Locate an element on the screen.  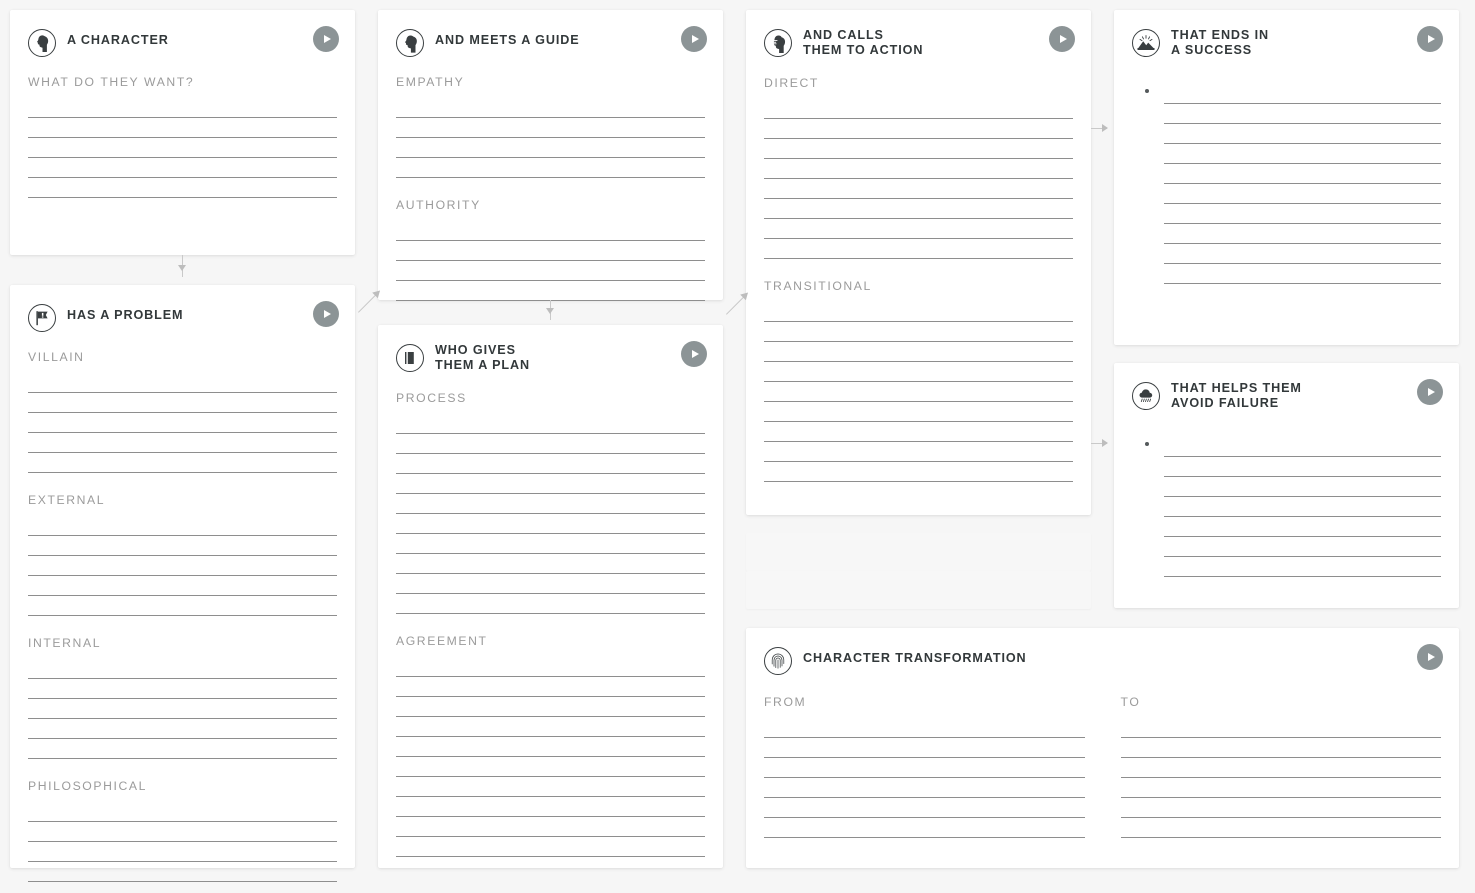
card-and-meets-a-guide: AND MEETS A GUIDE EMPATHY AUTHORITY is located at coordinates (550, 155).